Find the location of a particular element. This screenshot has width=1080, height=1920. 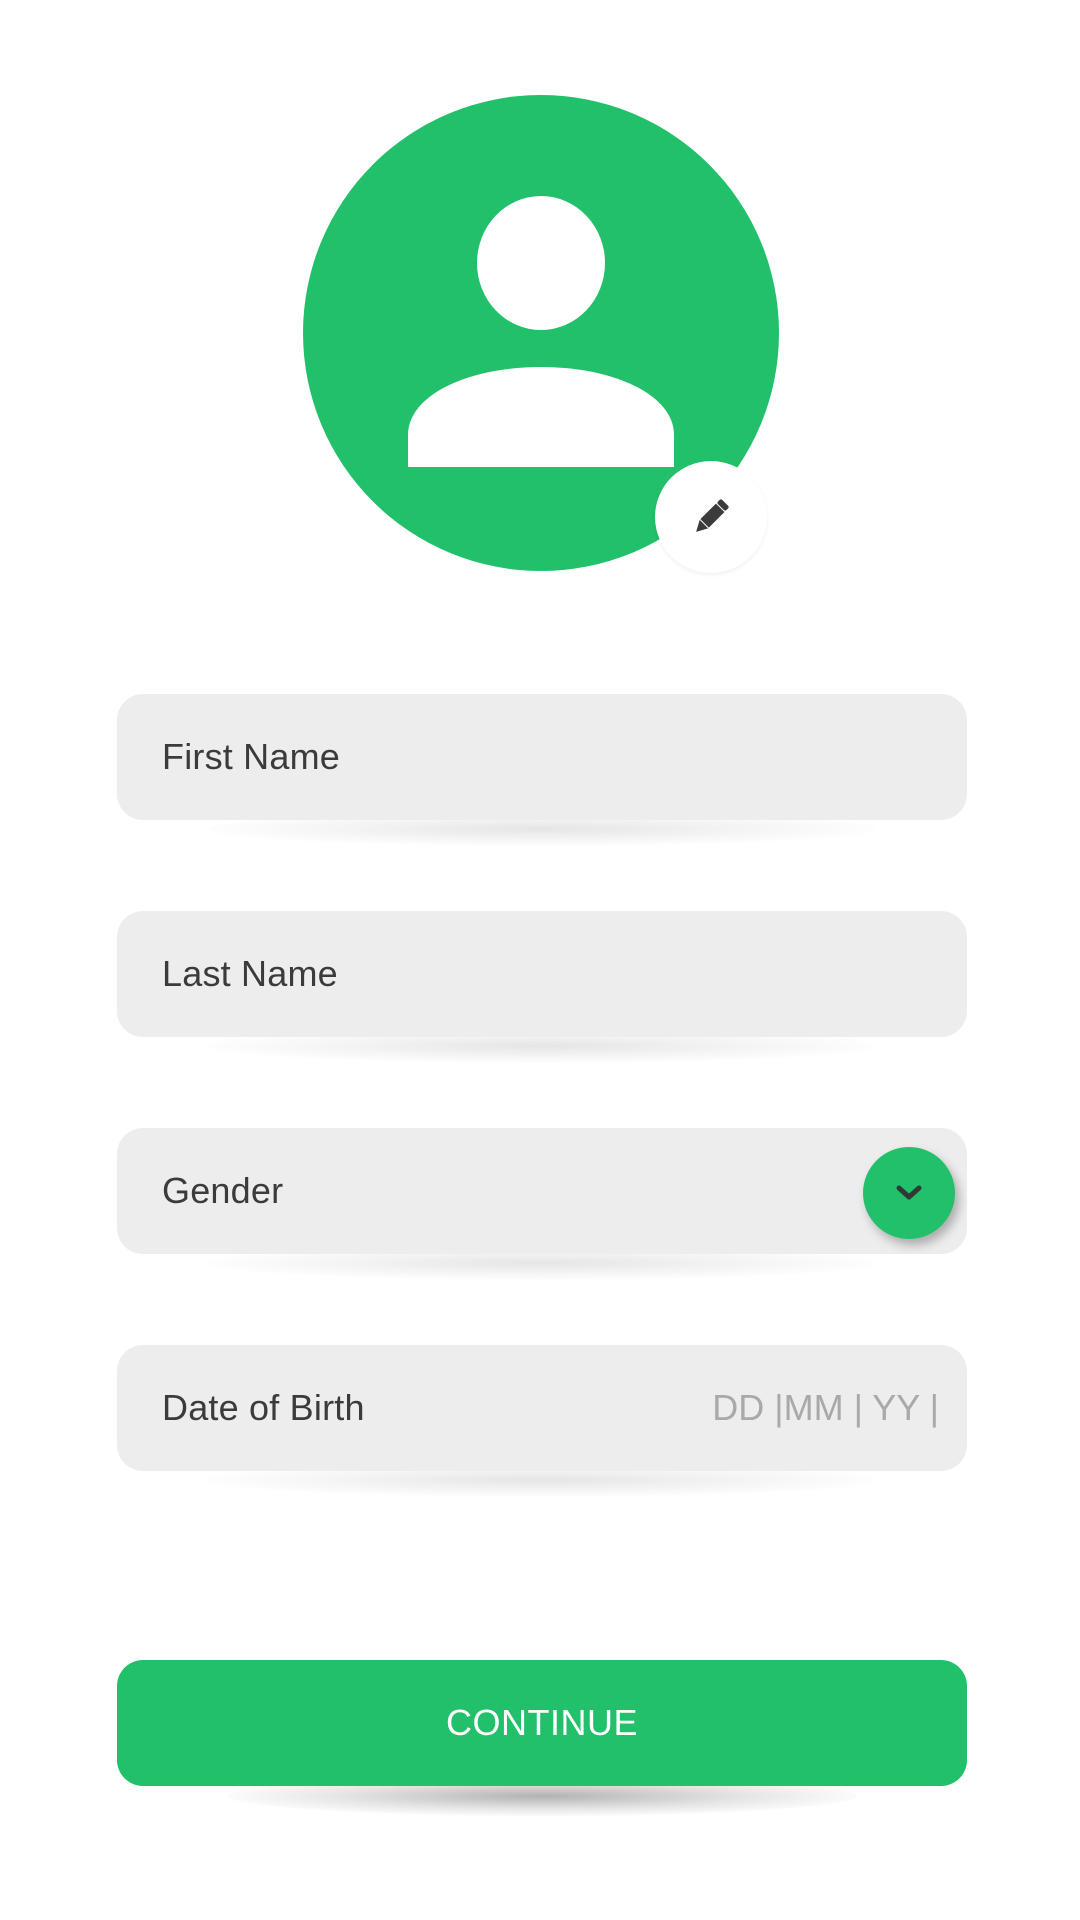

gender-placeholder: Gender is located at coordinates (223, 1190).